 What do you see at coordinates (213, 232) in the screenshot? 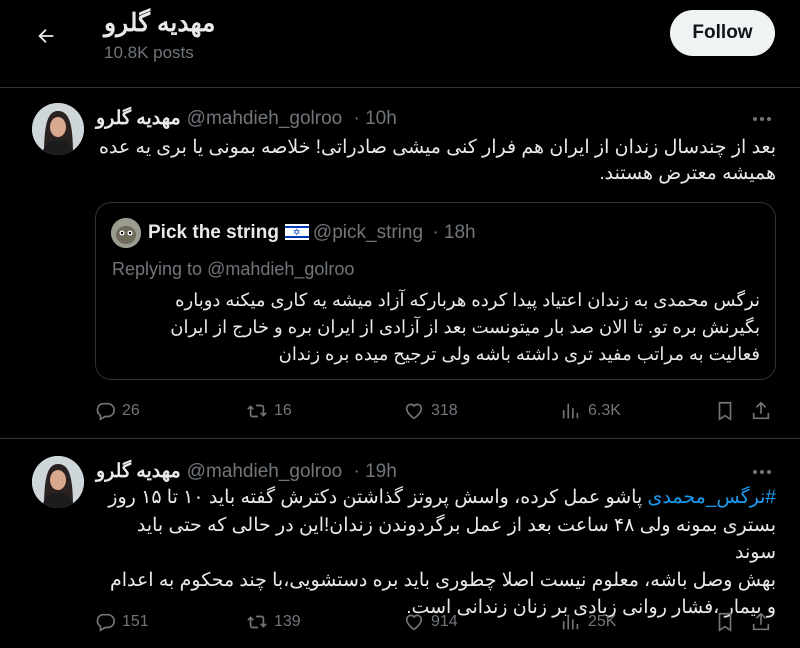
I see `author-name: Pick the string` at bounding box center [213, 232].